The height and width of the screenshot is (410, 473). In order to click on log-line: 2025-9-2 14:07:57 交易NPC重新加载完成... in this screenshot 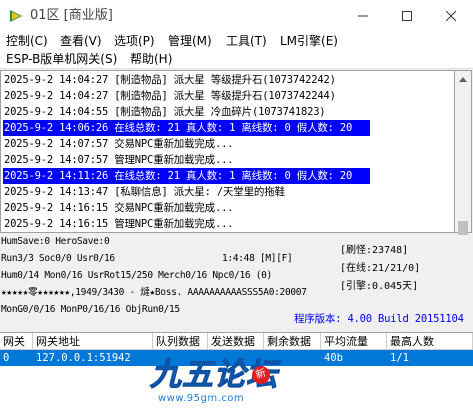, I will do `click(119, 144)`.